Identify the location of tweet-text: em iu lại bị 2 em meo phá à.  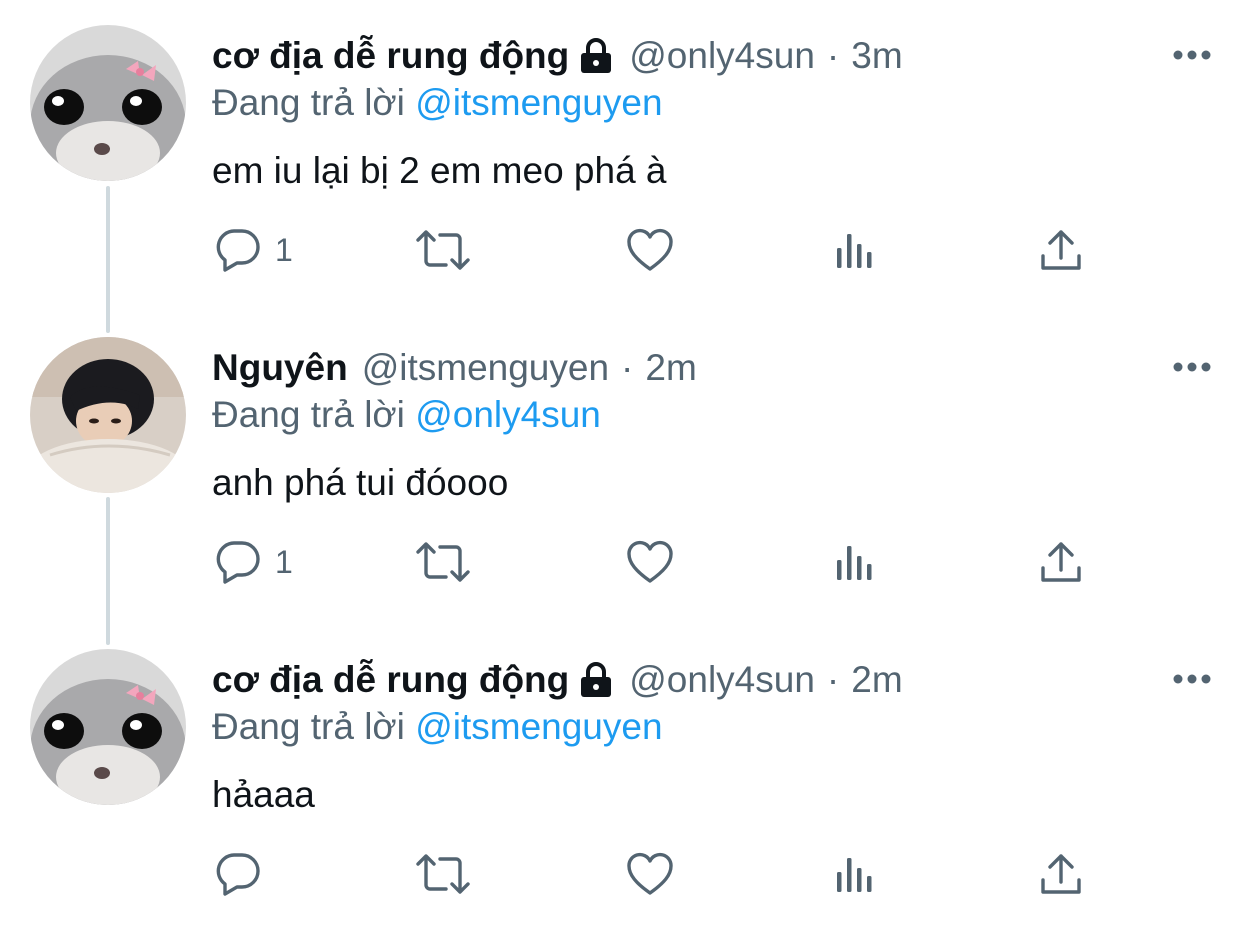
(439, 170).